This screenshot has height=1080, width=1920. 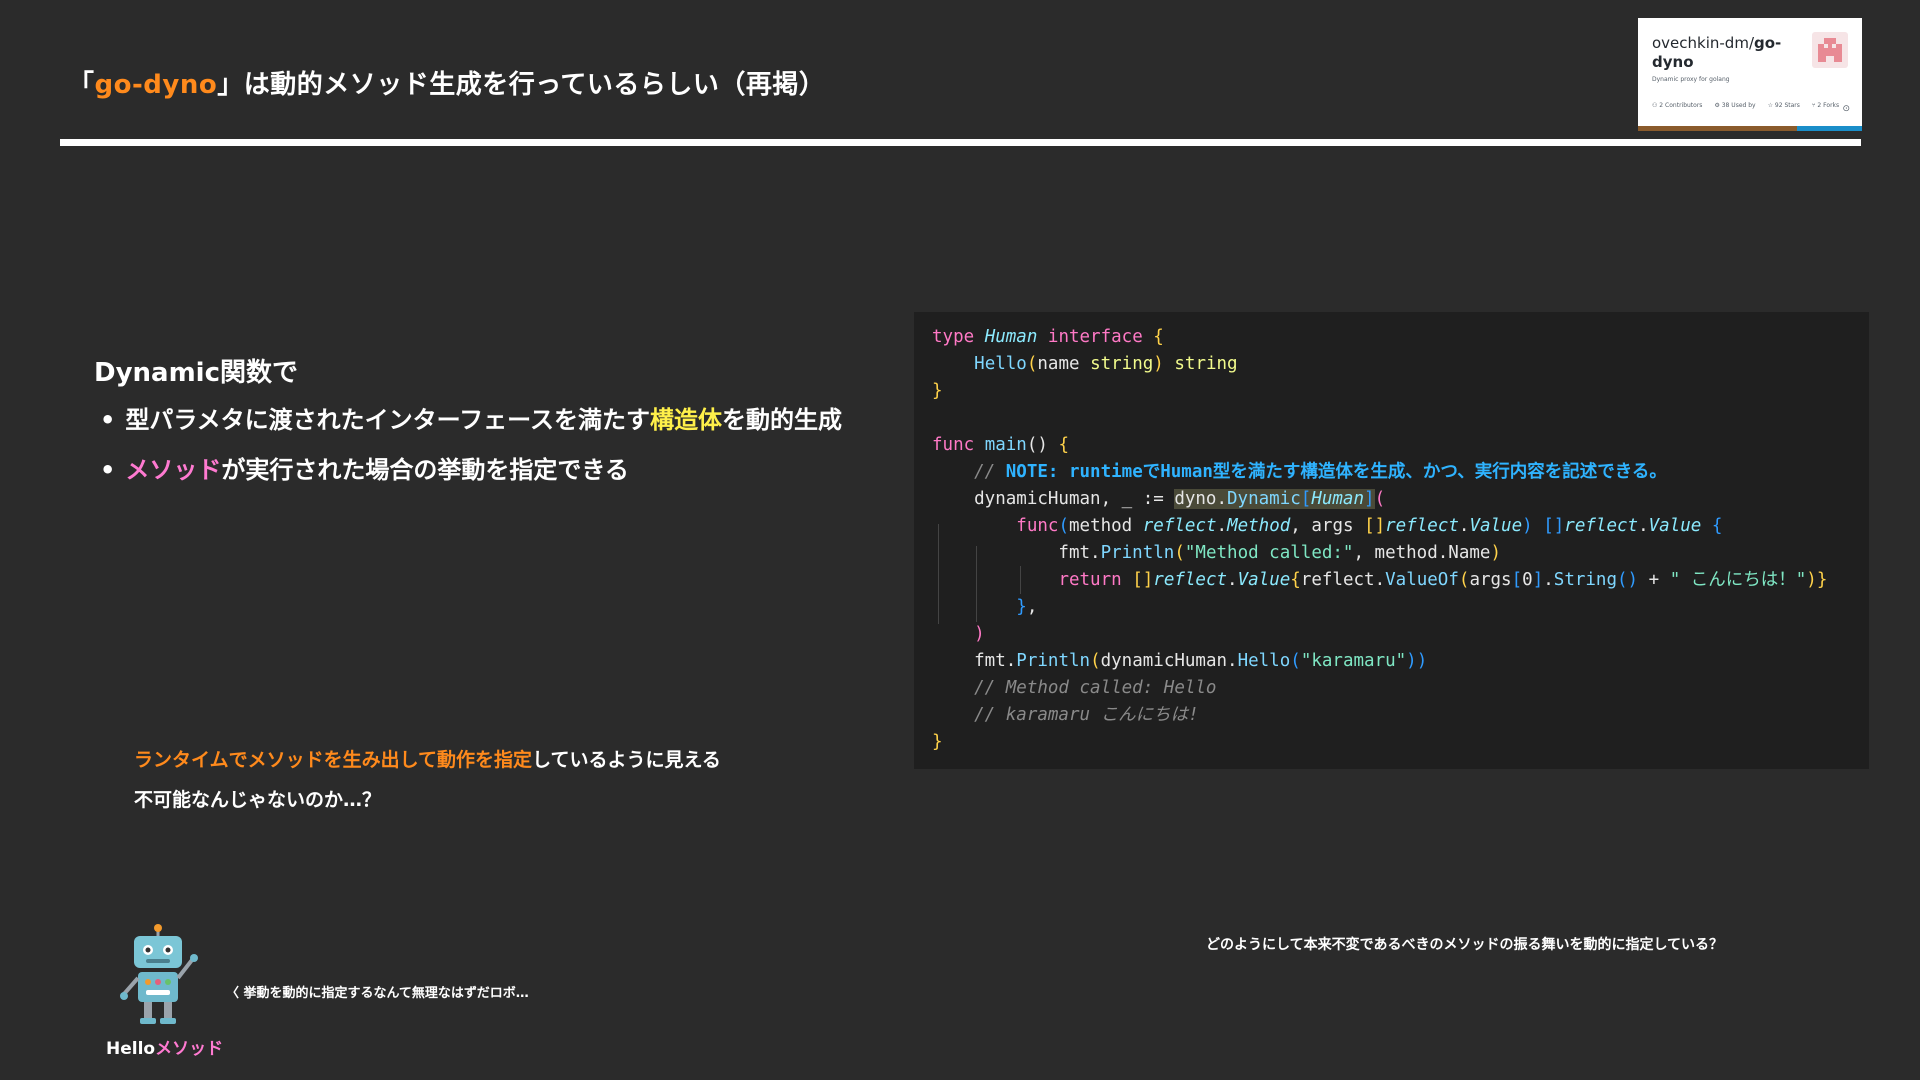 I want to click on code-token: // Method called: Hello, so click(x=1074, y=688).